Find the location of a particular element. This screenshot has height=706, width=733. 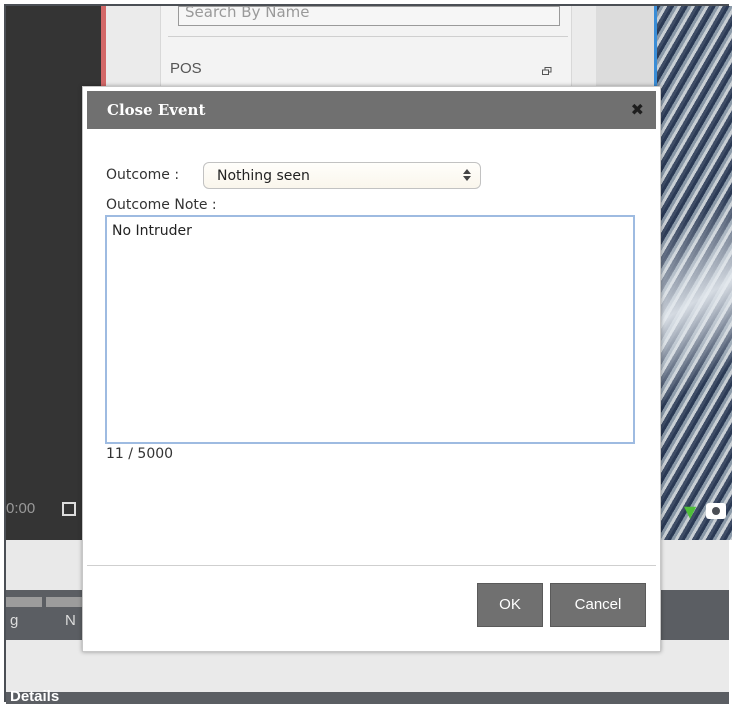

restore-window-icon is located at coordinates (547, 71).